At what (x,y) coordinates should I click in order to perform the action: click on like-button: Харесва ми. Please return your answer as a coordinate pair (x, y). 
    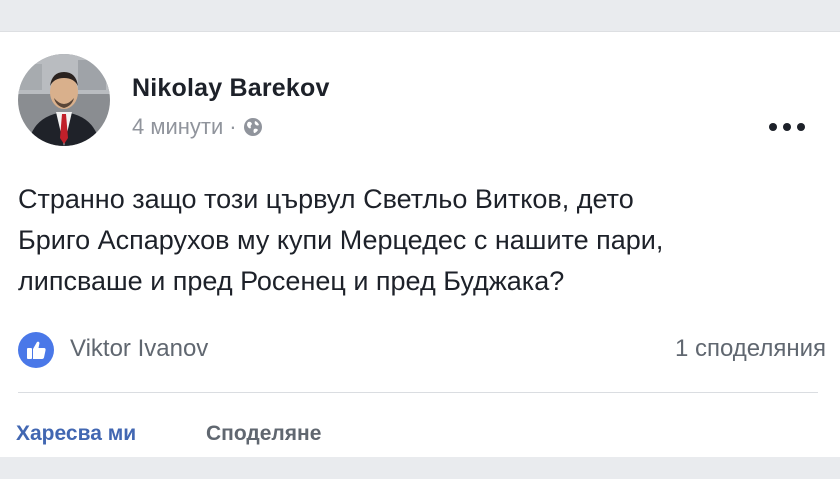
    Looking at the image, I should click on (76, 434).